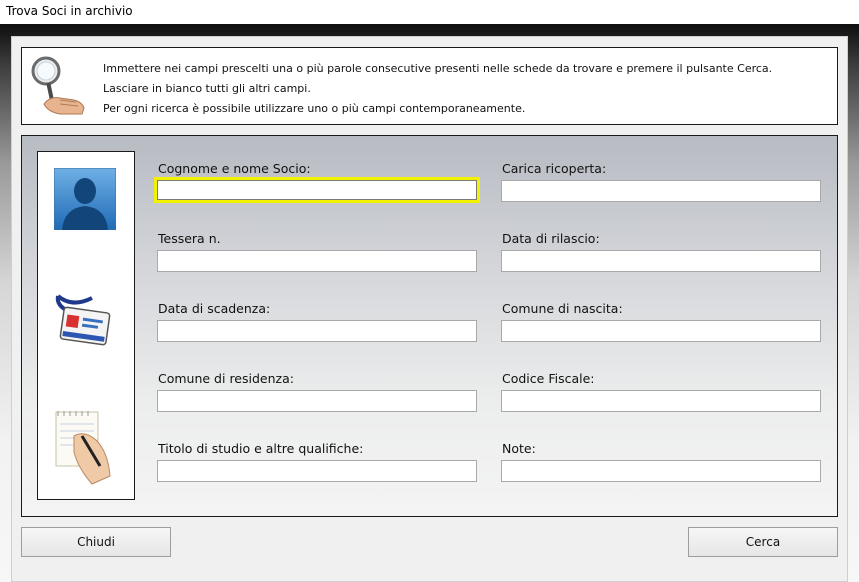 The image size is (859, 582). I want to click on id-badge-icon, so click(83, 320).